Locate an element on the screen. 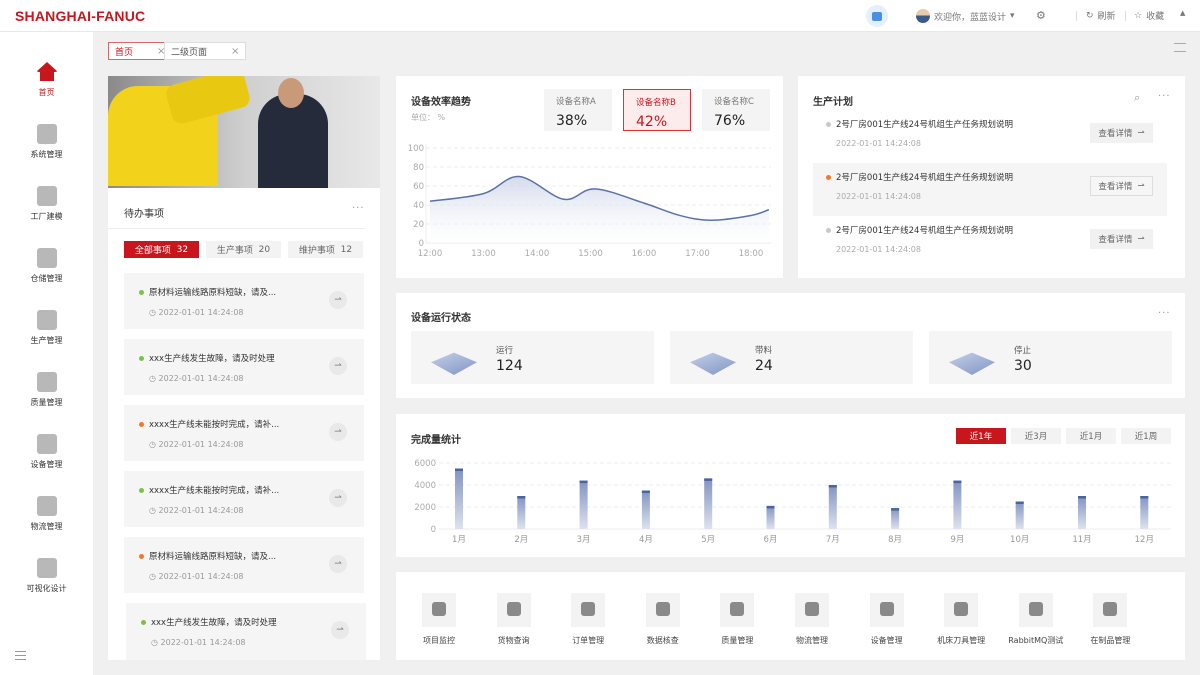 The image size is (1200, 675). x-tick-label: 11月 is located at coordinates (1081, 540).